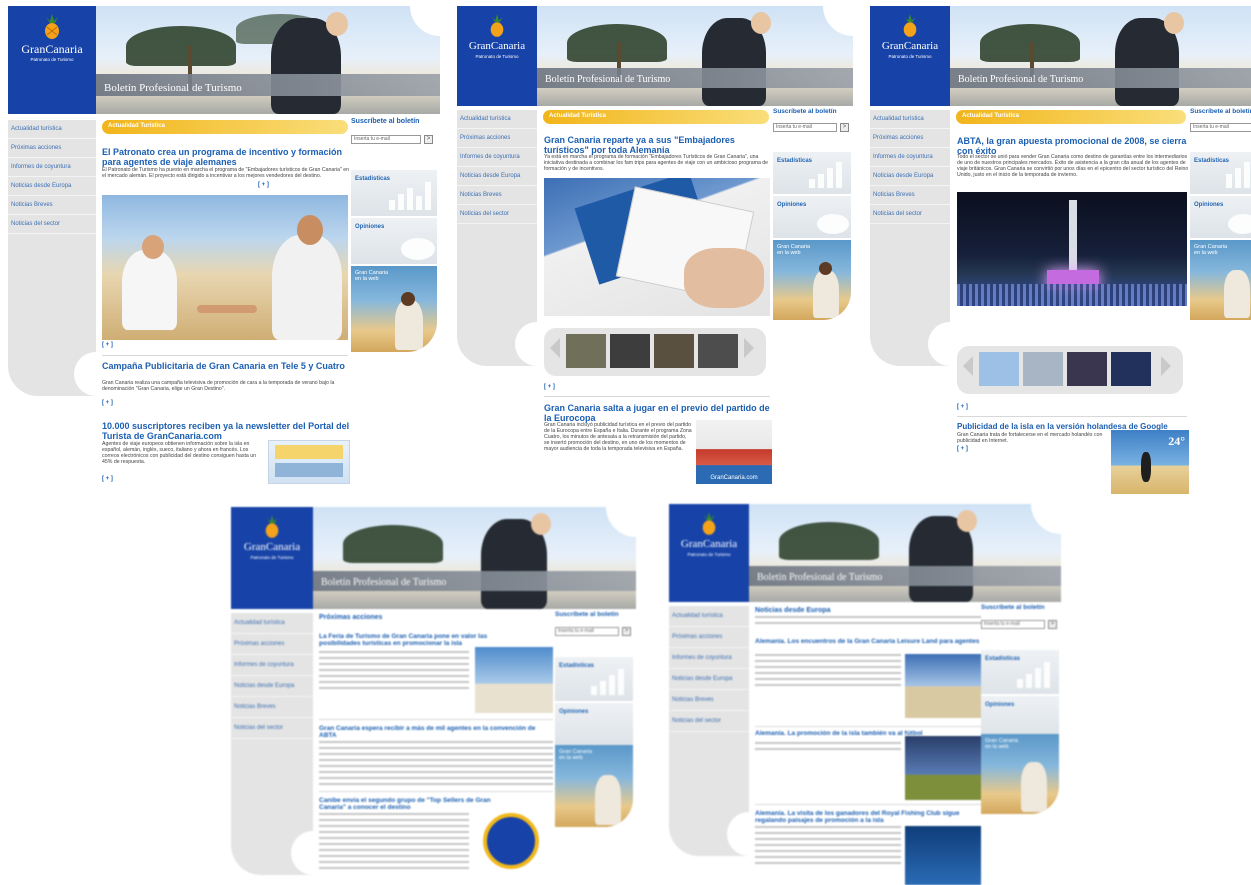 This screenshot has height=885, width=1251. I want to click on header-photo, so click(695, 56).